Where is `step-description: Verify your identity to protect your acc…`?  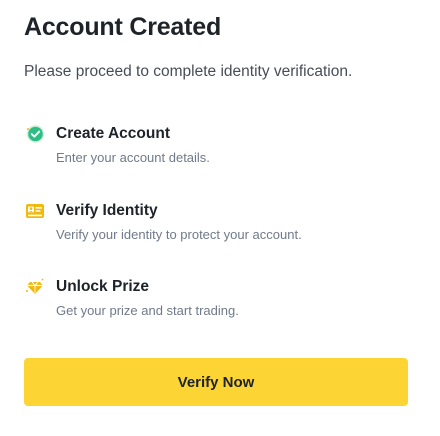
step-description: Verify your identity to protect your acc… is located at coordinates (179, 234).